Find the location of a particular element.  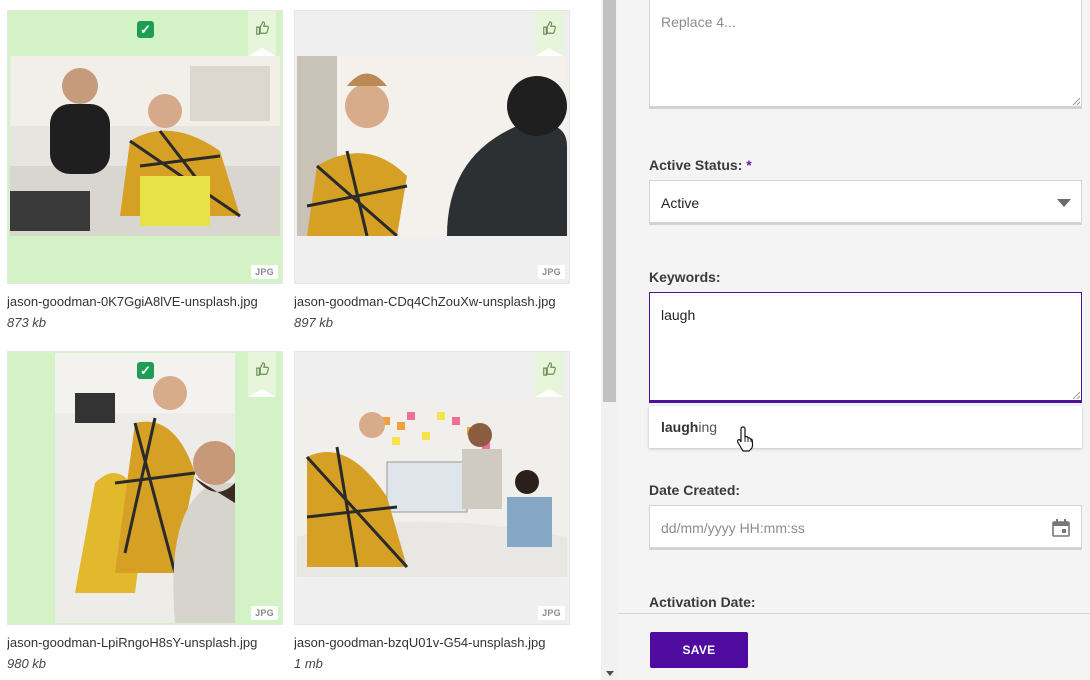

file-size: 1 mb is located at coordinates (308, 663).